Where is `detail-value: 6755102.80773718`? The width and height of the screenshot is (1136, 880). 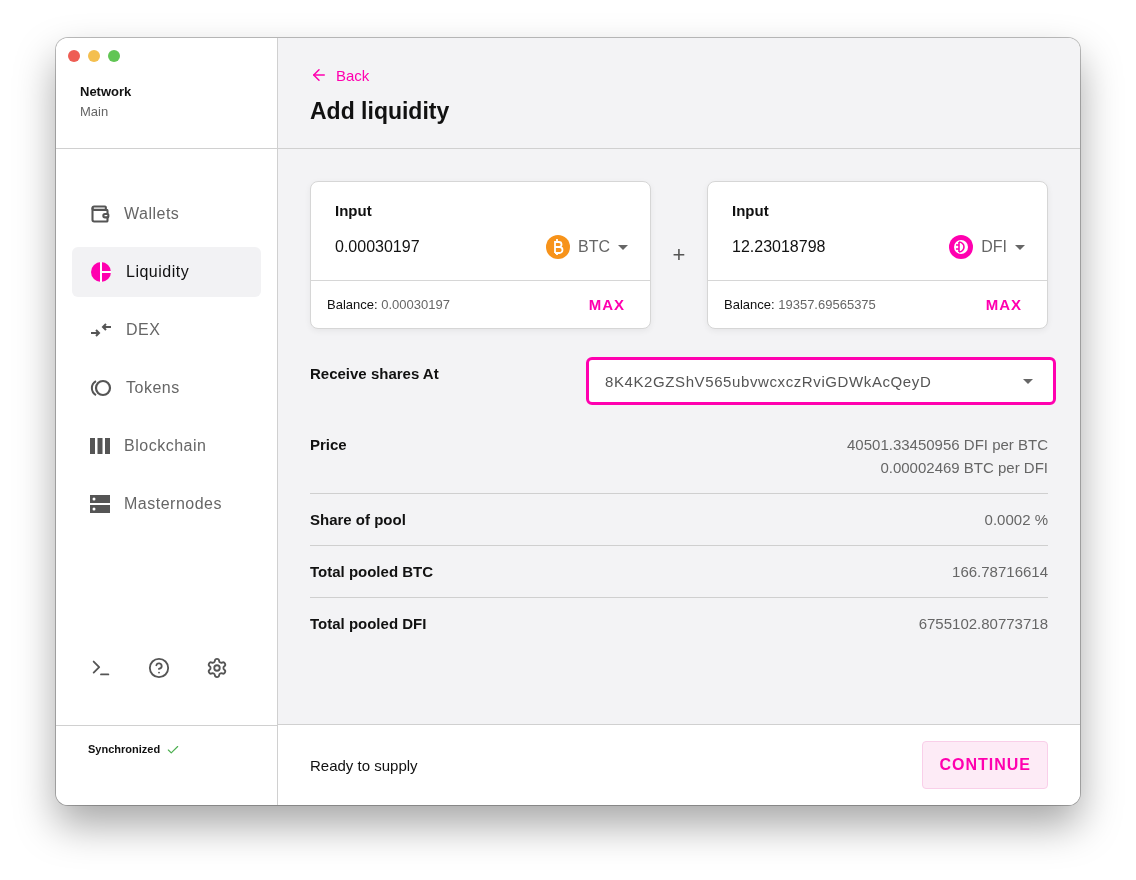
detail-value: 6755102.80773718 is located at coordinates (983, 623).